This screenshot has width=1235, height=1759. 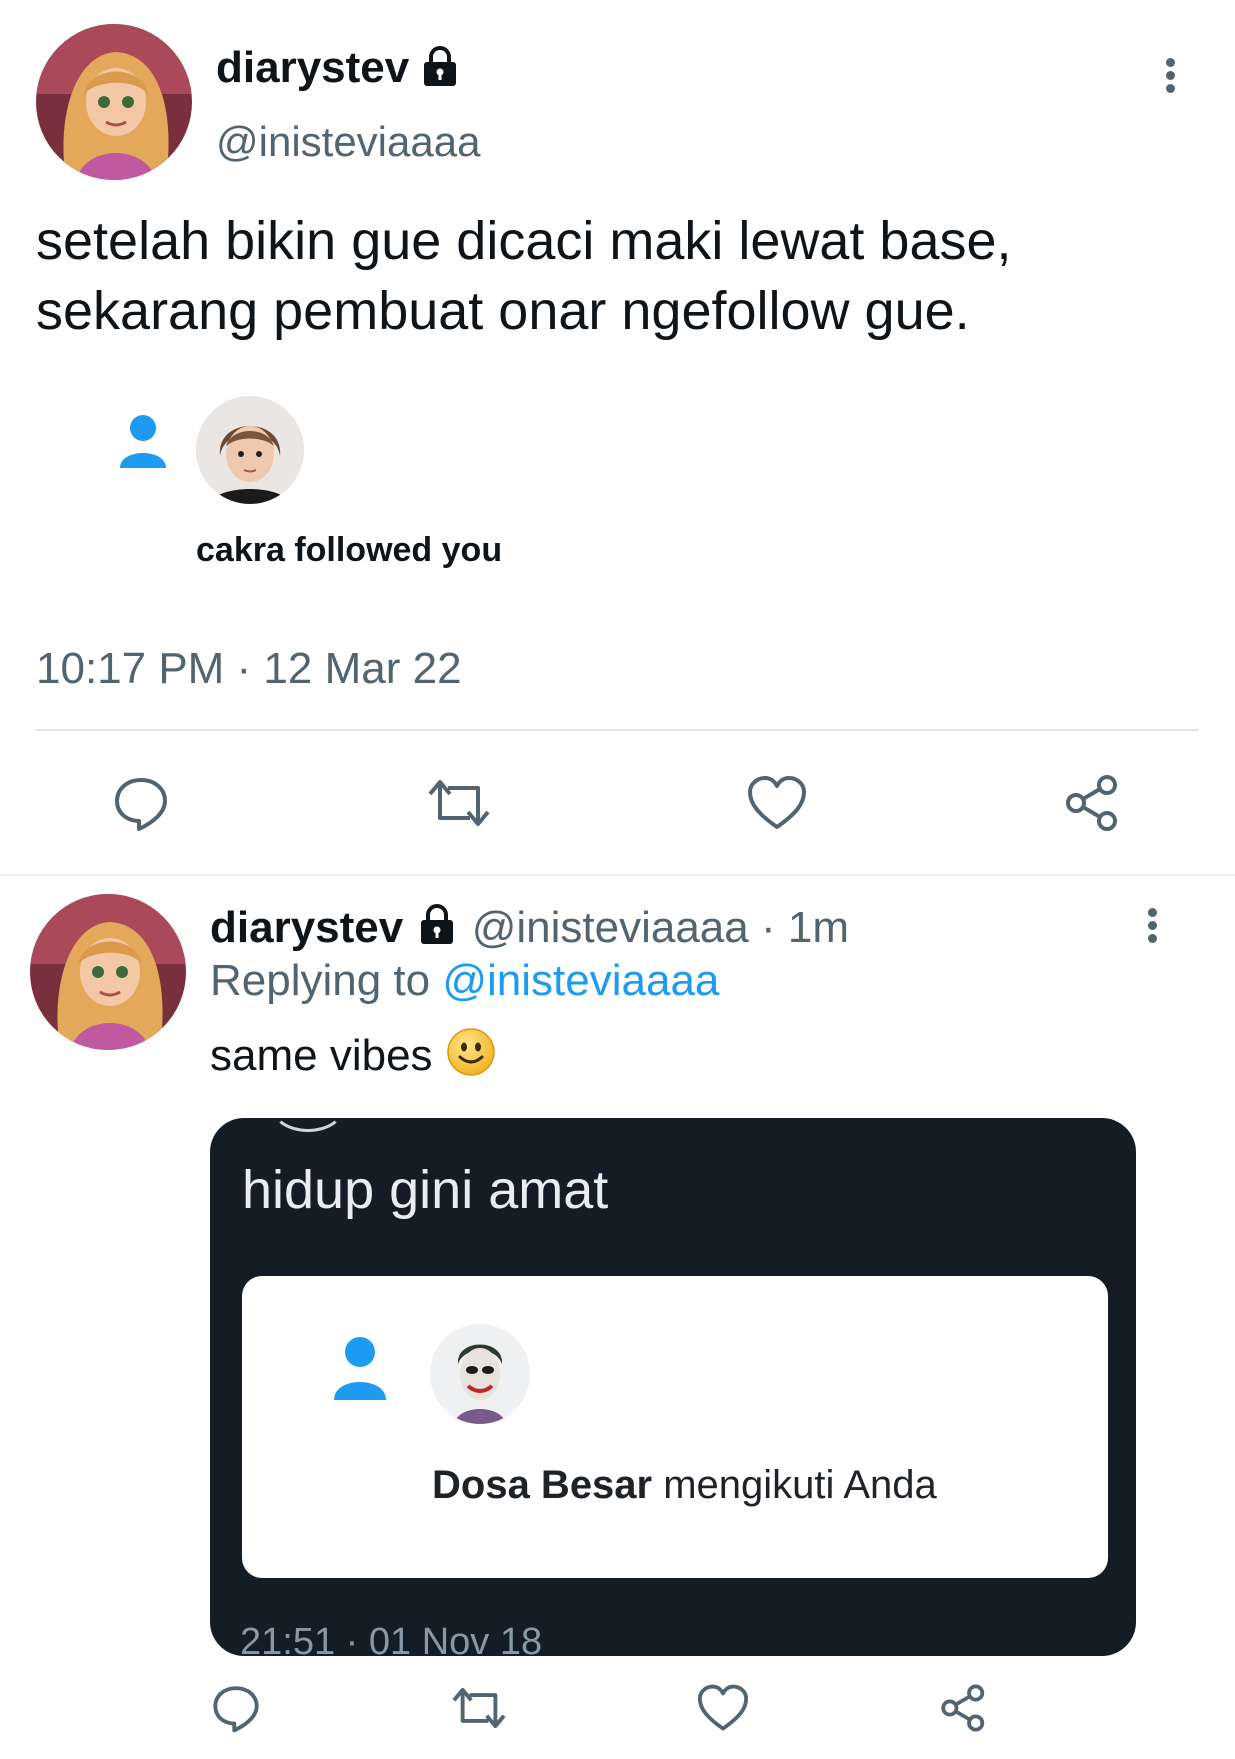 I want to click on embedded-avatar-edge, so click(x=308, y=1125).